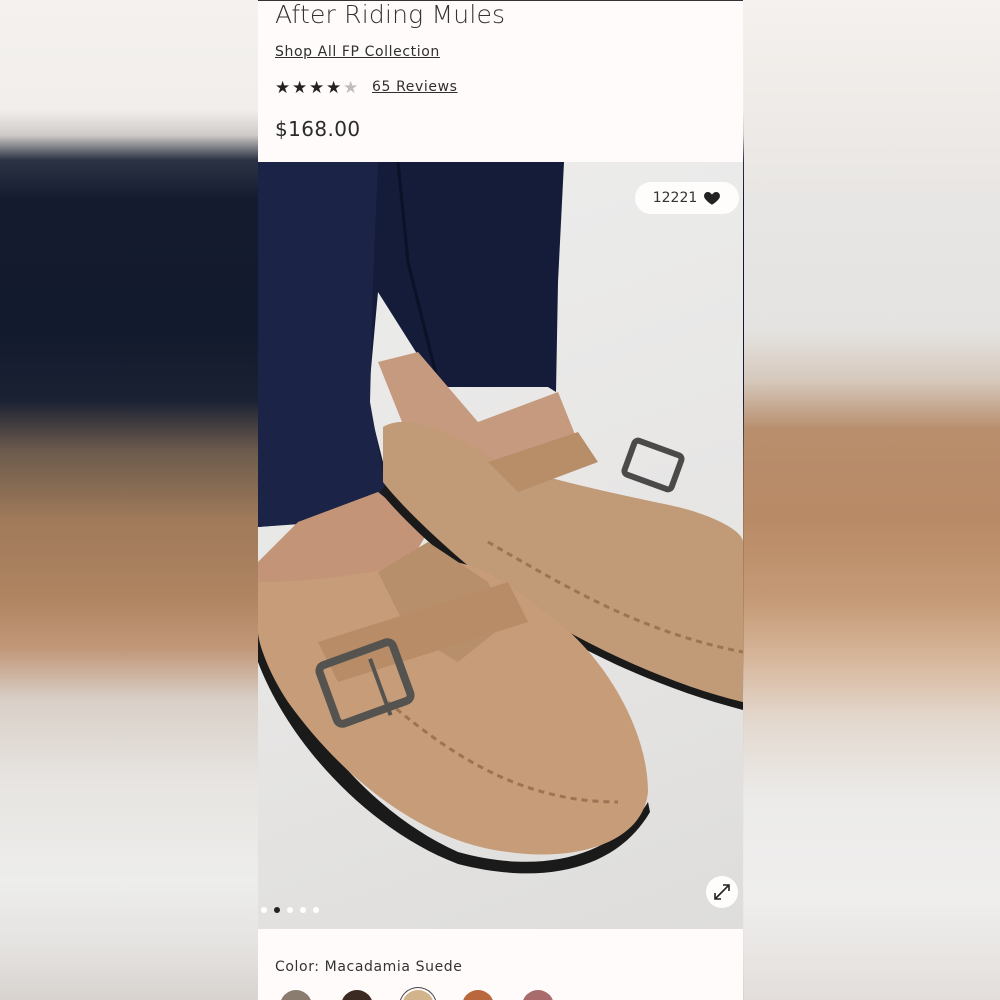  What do you see at coordinates (415, 87) in the screenshot?
I see `reviews-link: 65 Reviews` at bounding box center [415, 87].